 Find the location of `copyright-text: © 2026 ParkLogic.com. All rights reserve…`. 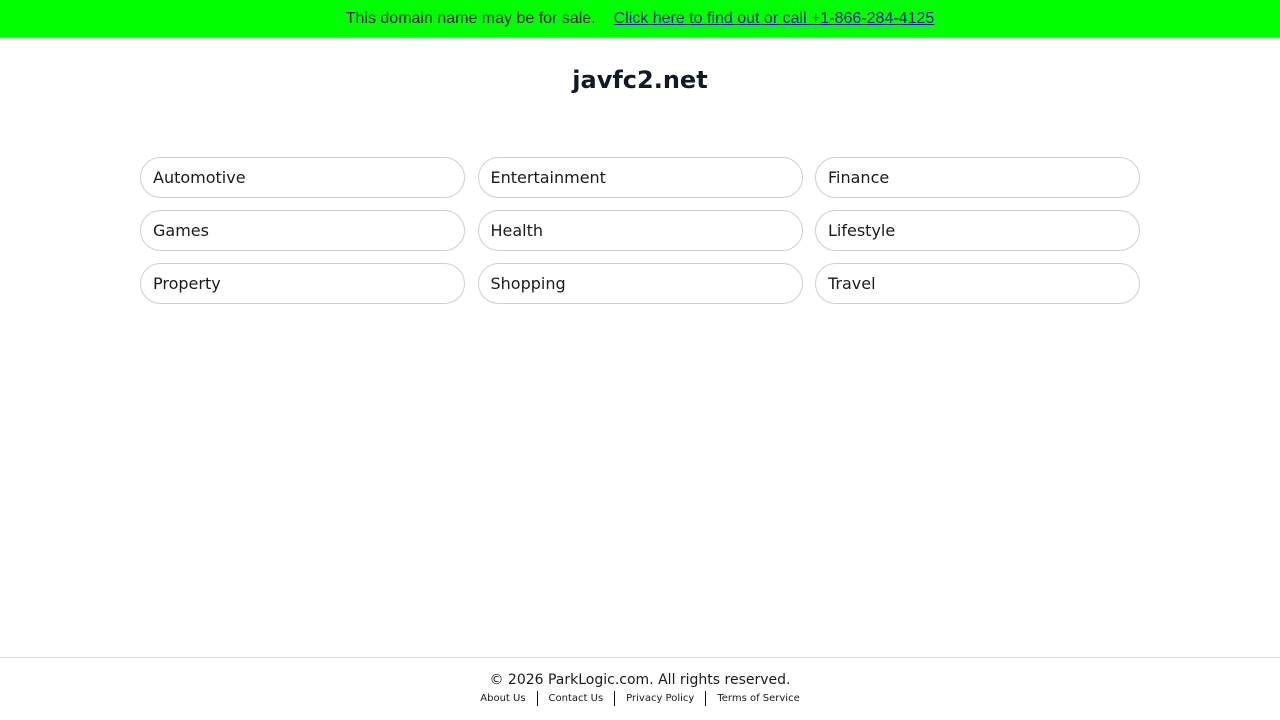

copyright-text: © 2026 ParkLogic.com. All rights reserve… is located at coordinates (640, 680).